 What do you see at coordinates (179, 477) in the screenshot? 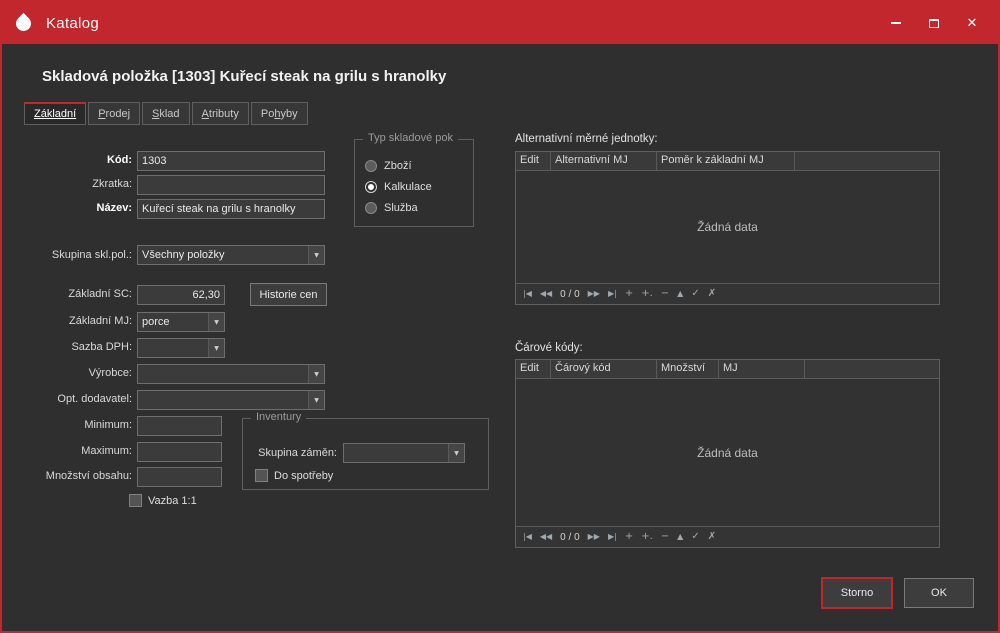
I see `mnozstvi-obsahu-input` at bounding box center [179, 477].